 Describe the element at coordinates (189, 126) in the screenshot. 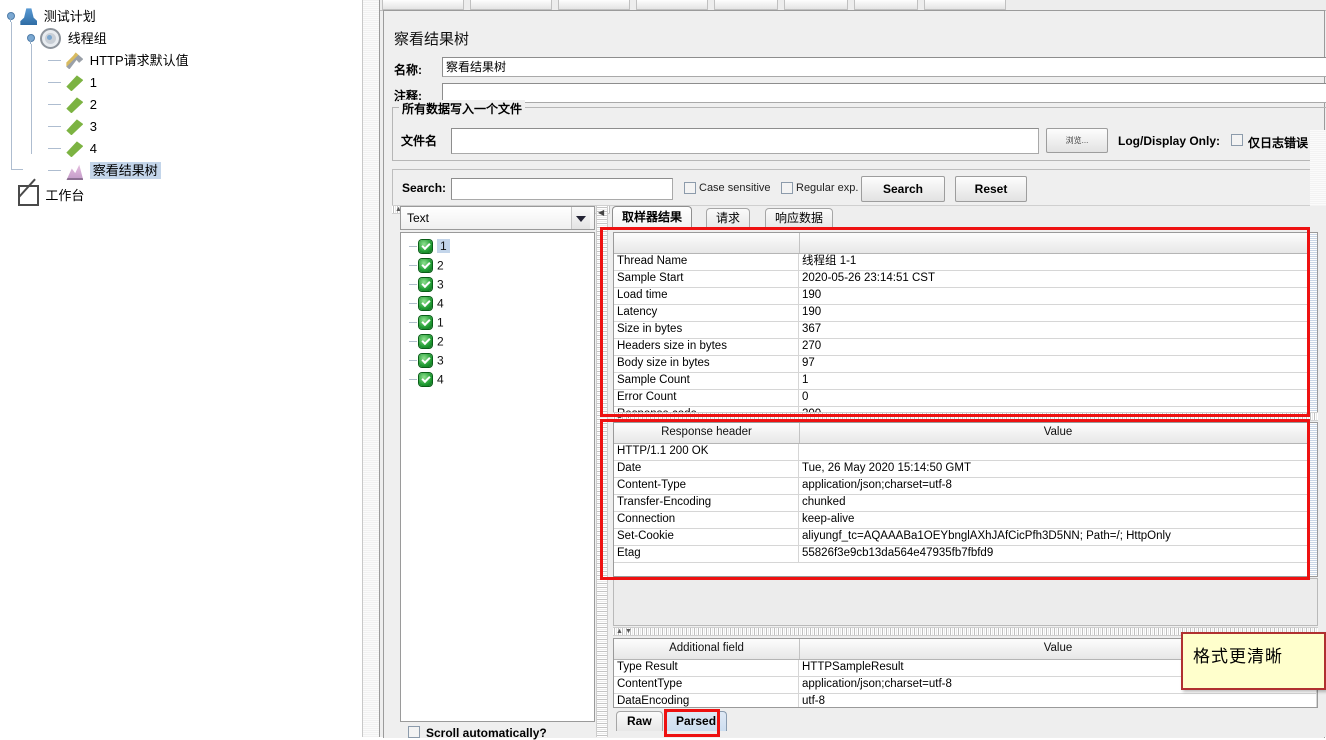

I see `tree-node-sampler-3: 3` at that location.